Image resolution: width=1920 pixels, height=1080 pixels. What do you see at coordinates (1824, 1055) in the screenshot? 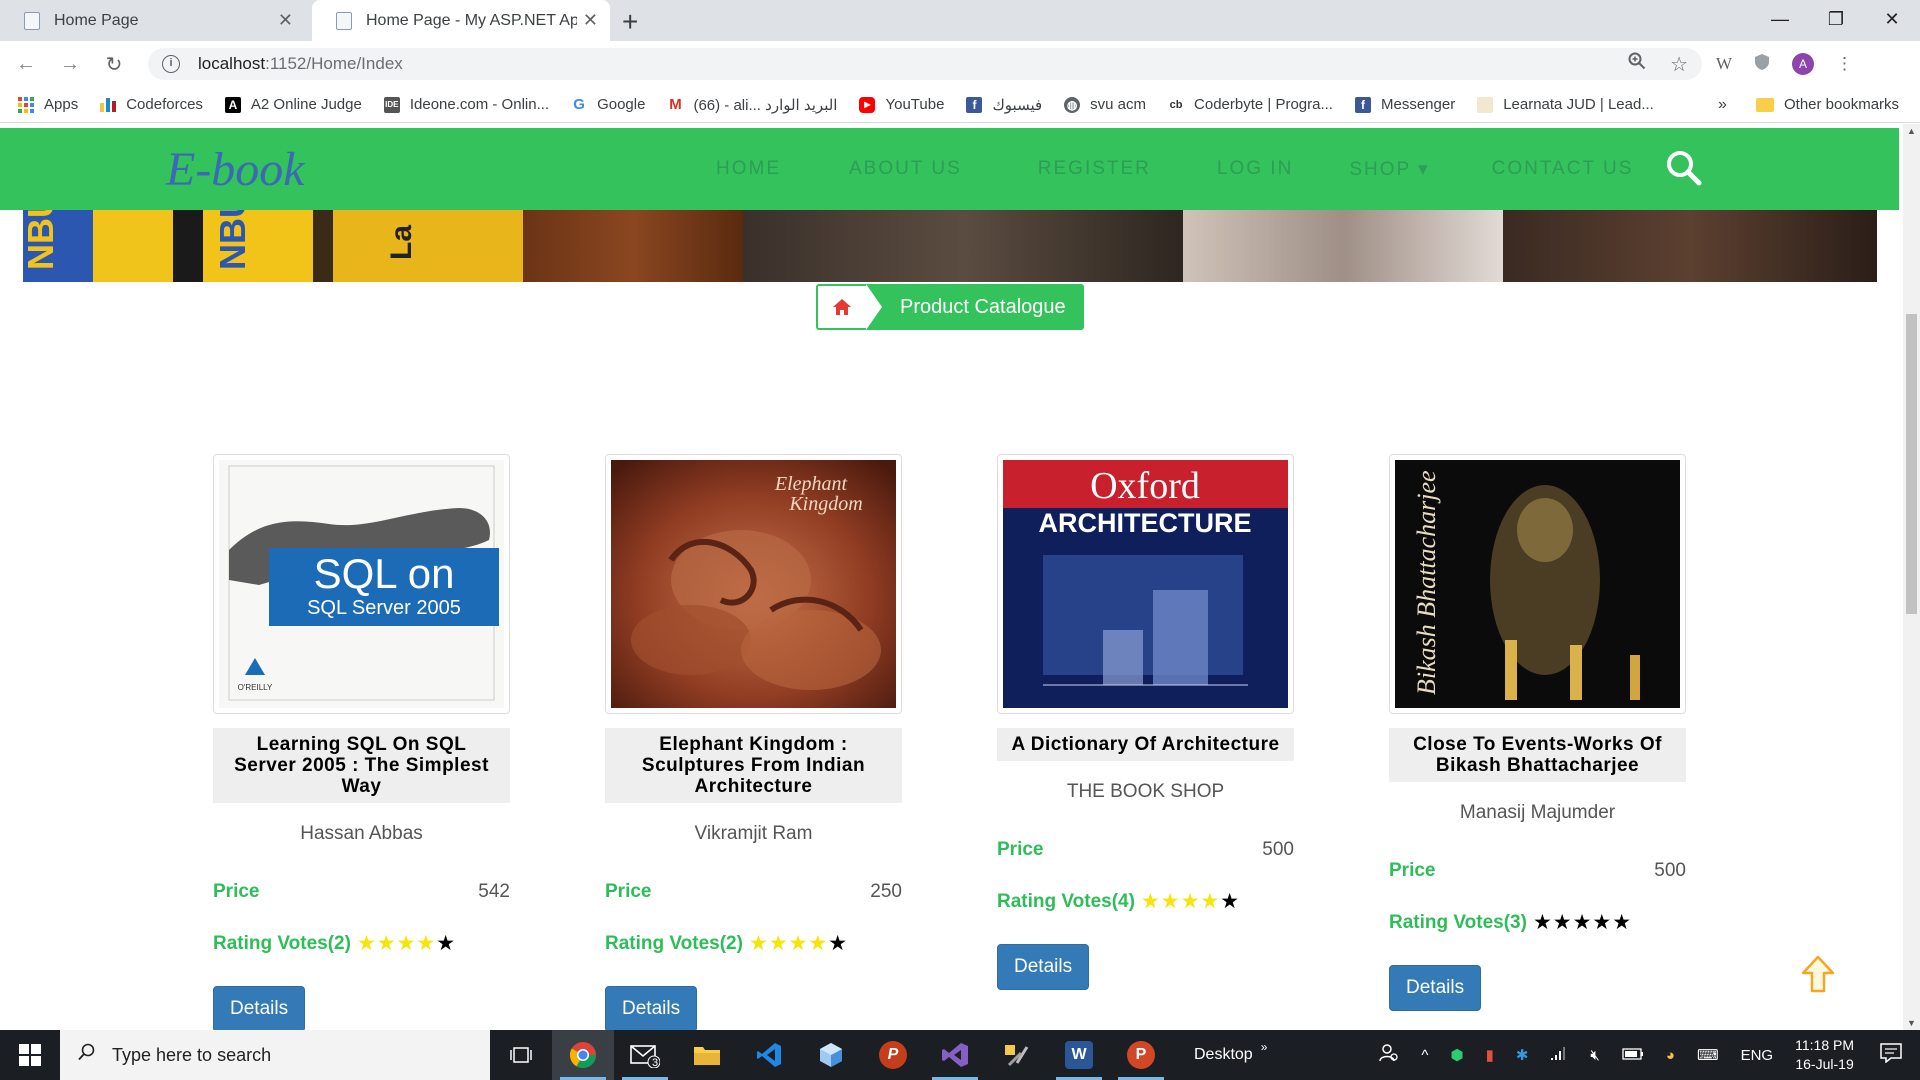
I see `taskbar-clock: 11:18 PM 16-Jul-19` at bounding box center [1824, 1055].